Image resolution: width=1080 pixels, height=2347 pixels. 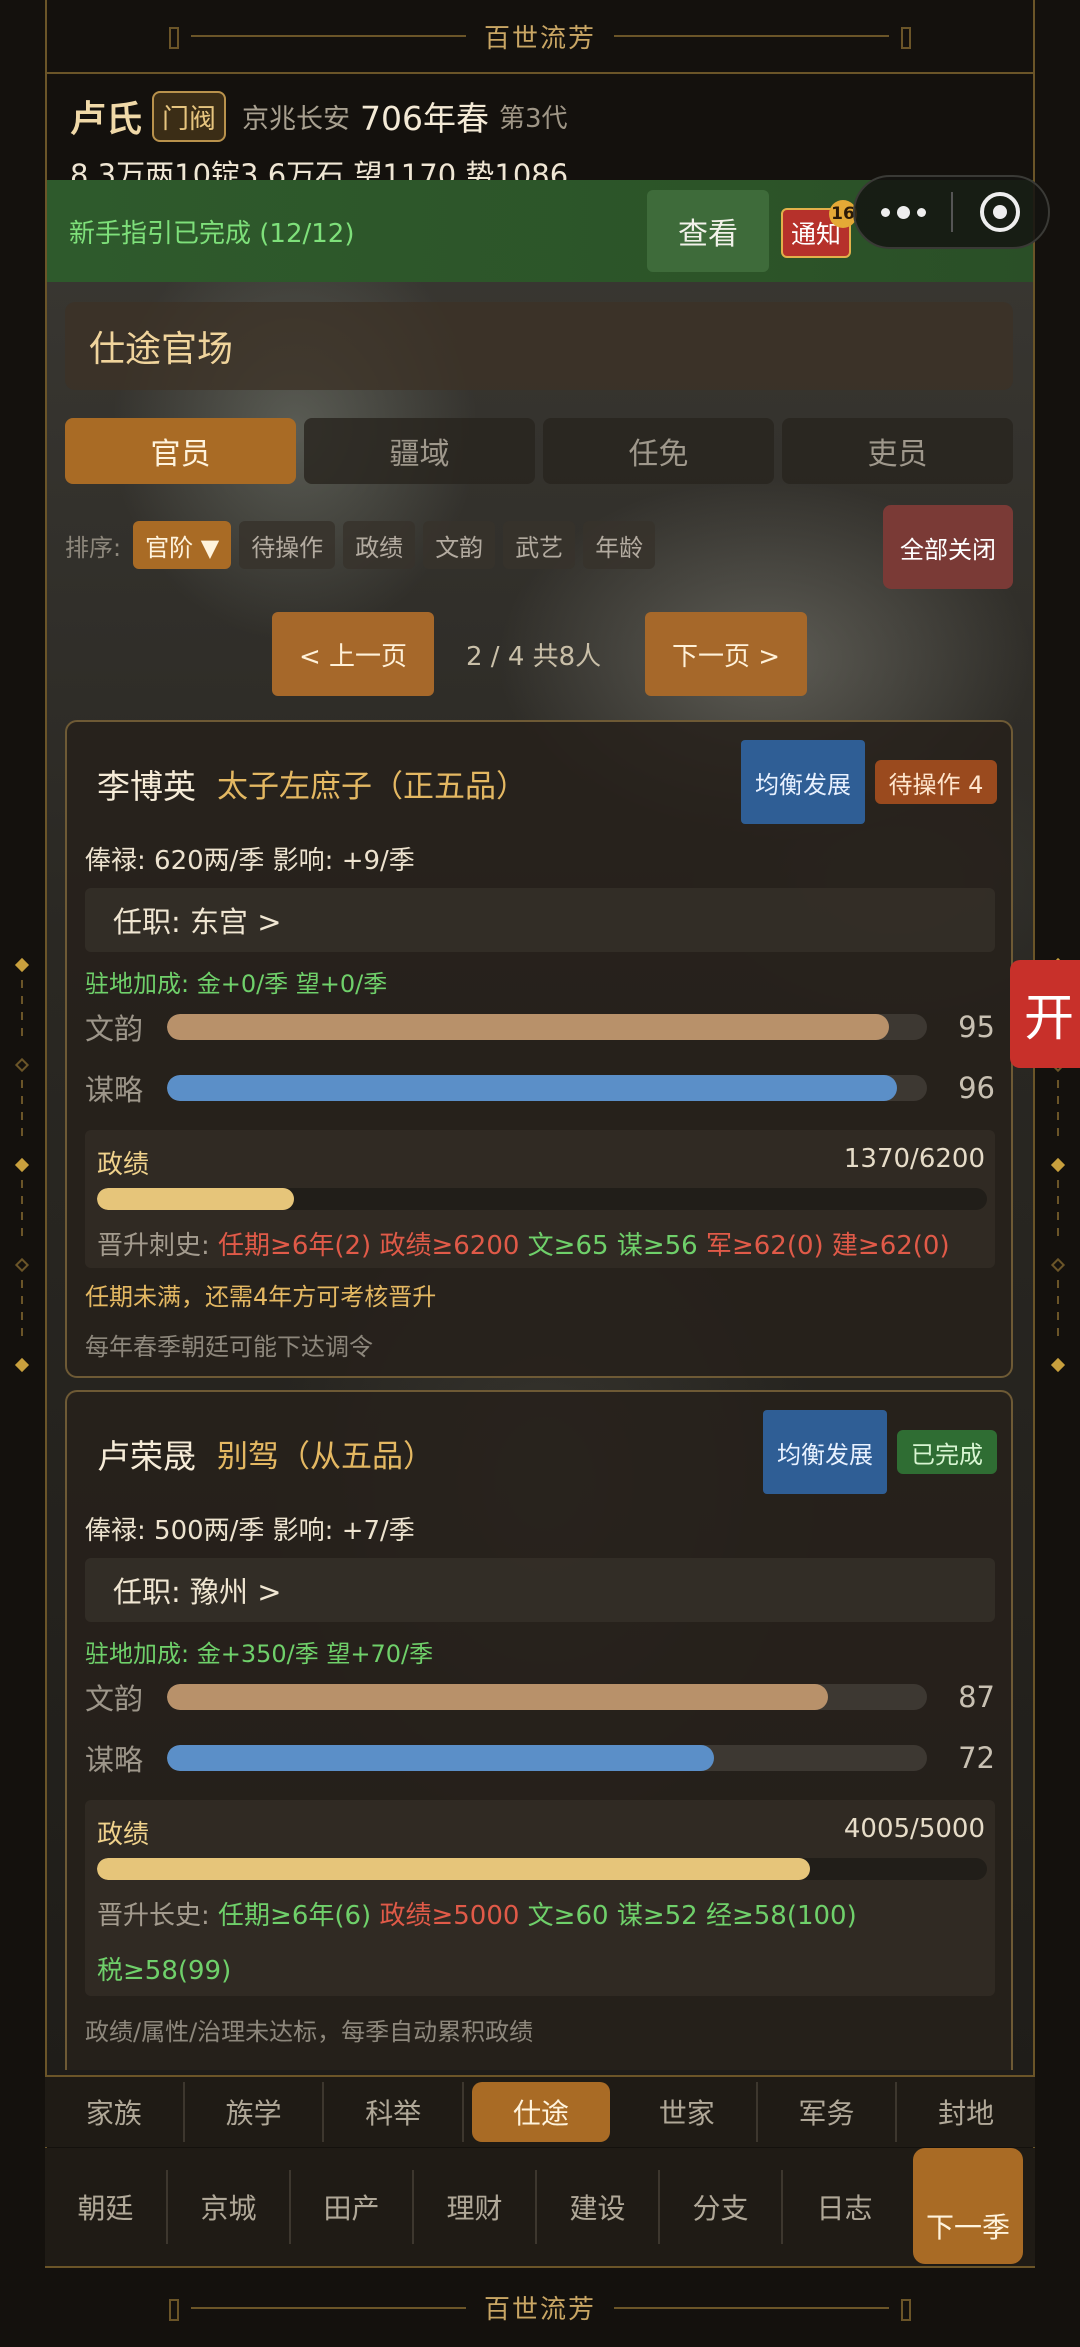 I want to click on requirement-item: 任期≥6年(2), so click(x=299, y=1246).